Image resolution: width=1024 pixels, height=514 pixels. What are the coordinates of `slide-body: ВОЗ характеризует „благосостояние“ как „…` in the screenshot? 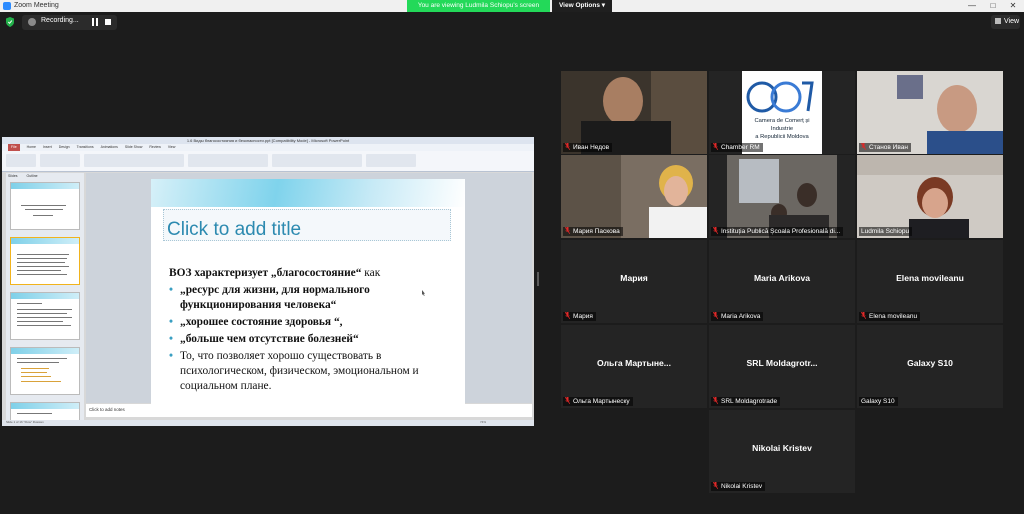 It's located at (314, 331).